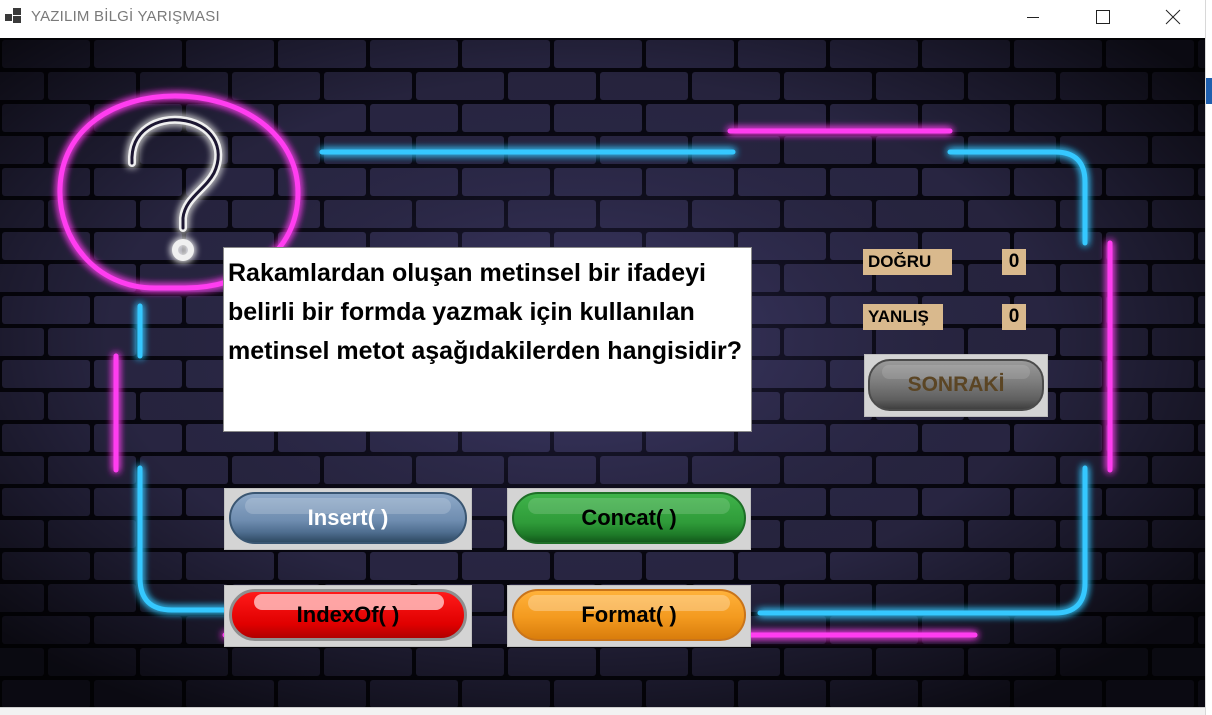 Image resolution: width=1212 pixels, height=715 pixels. I want to click on next-button: SONRAKİ, so click(956, 385).